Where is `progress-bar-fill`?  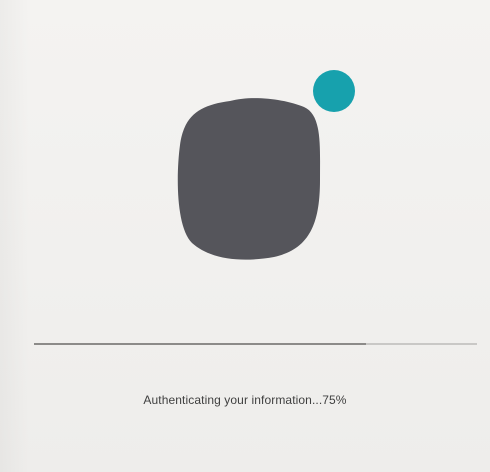
progress-bar-fill is located at coordinates (200, 344).